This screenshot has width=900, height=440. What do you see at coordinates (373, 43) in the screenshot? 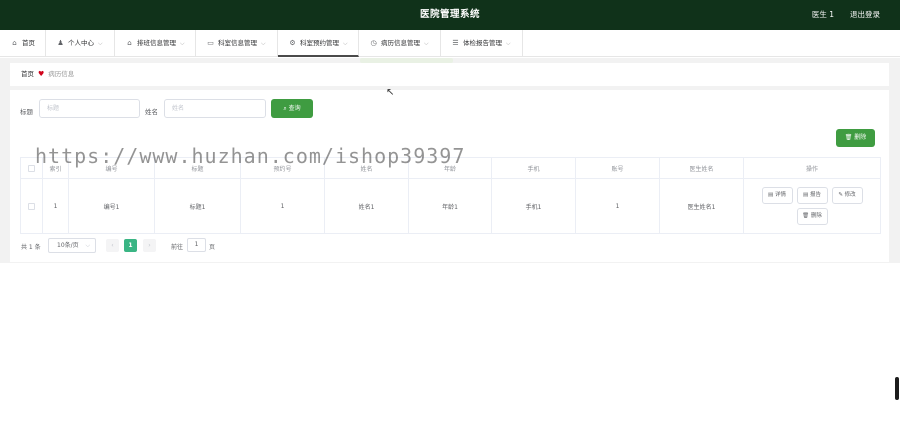
I see `clock-icon: ◷` at bounding box center [373, 43].